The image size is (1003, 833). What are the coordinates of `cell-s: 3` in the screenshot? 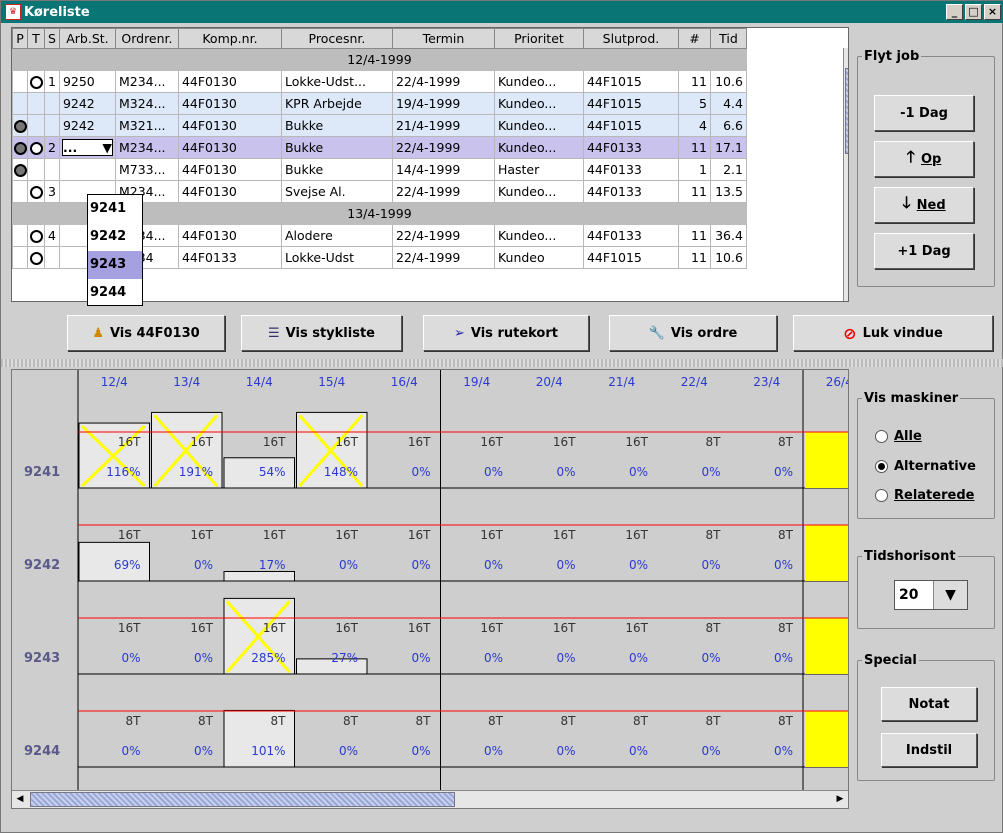 It's located at (52, 191).